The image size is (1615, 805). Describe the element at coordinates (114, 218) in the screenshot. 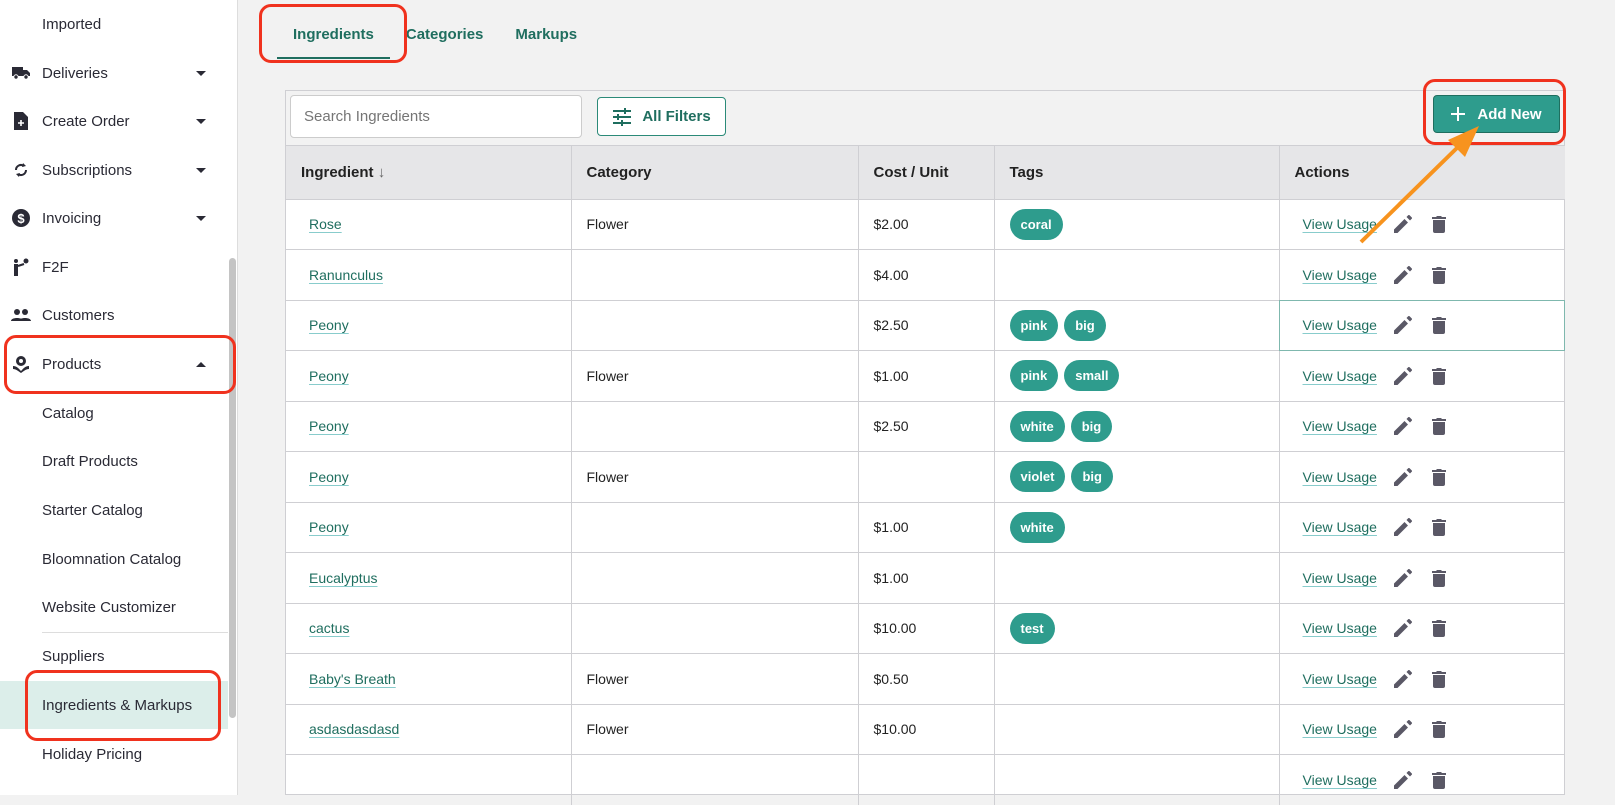

I see `sidebar-item-invoicing: $Invoicing` at that location.